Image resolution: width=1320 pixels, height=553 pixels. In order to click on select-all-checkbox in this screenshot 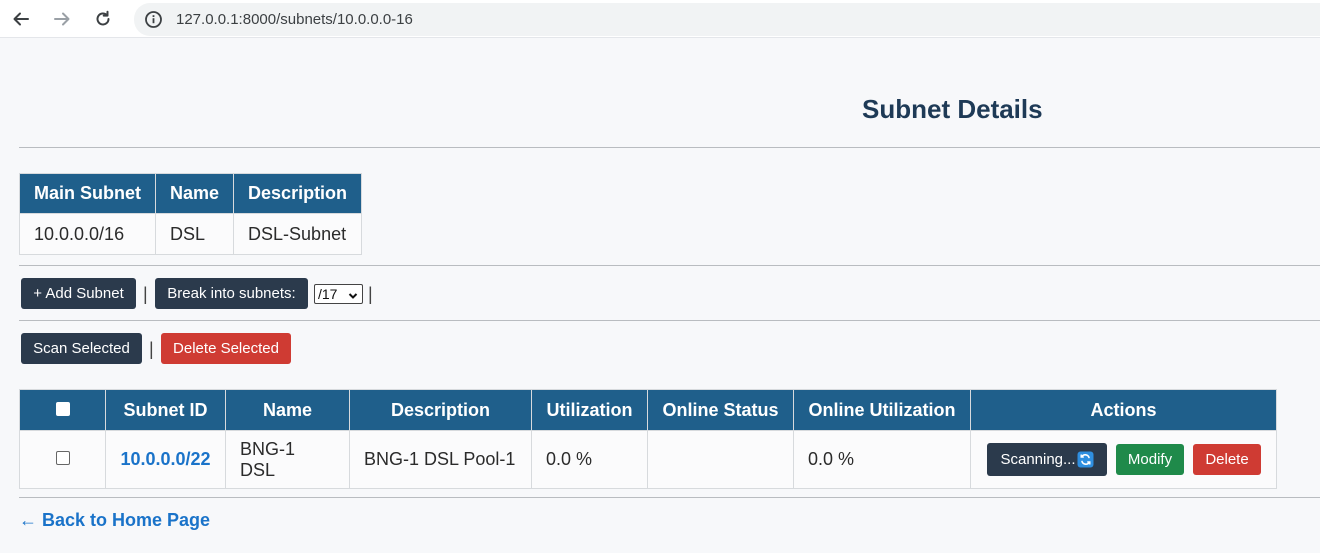, I will do `click(62, 408)`.